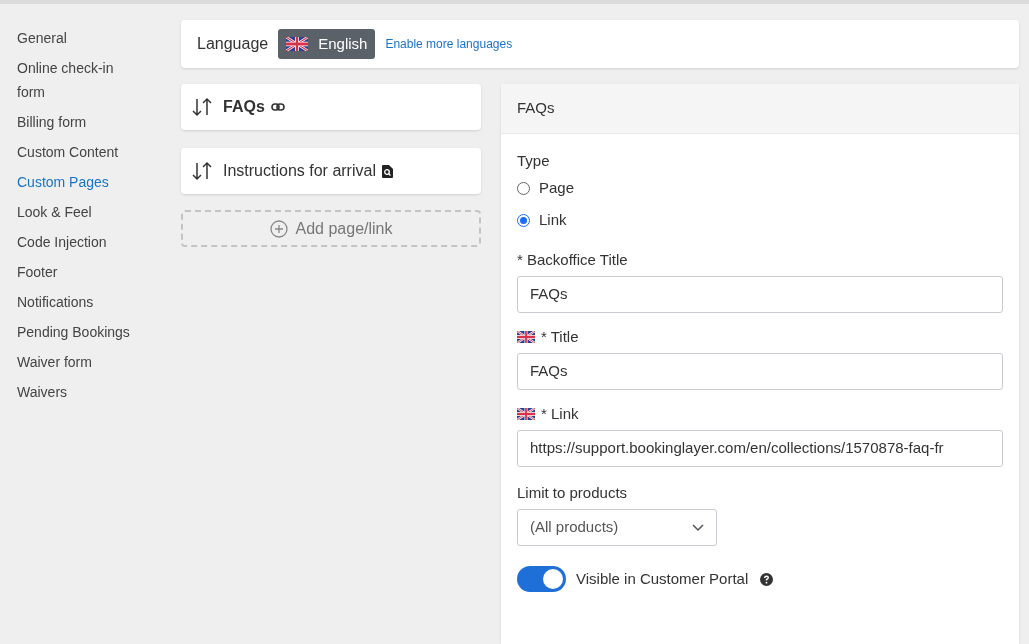  Describe the element at coordinates (277, 107) in the screenshot. I see `link-icon` at that location.